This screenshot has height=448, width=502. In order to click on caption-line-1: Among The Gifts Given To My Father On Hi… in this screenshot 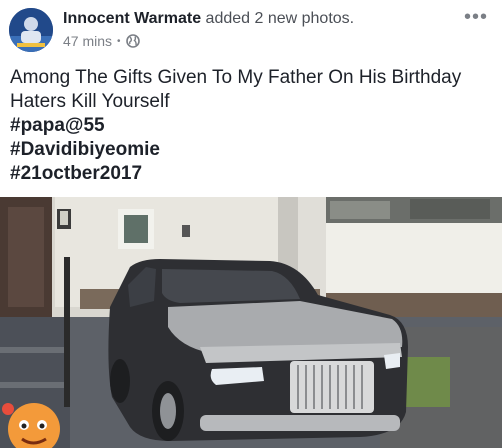, I will do `click(236, 77)`.